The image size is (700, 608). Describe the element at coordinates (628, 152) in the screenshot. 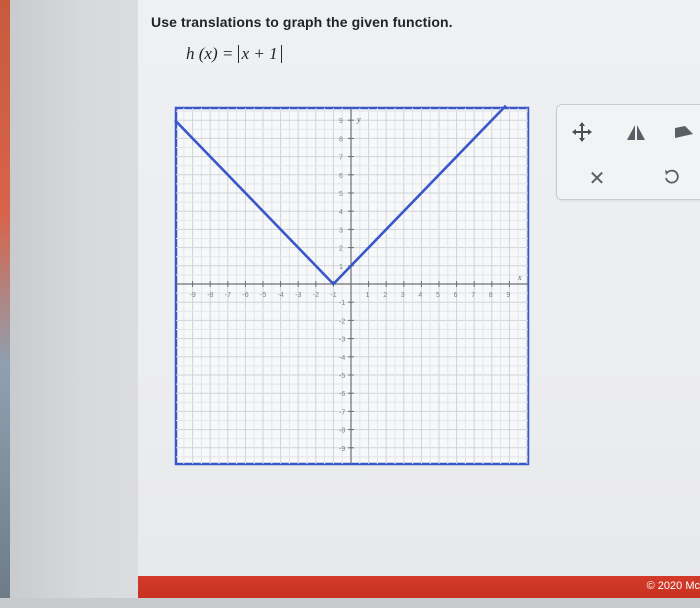

I see `graph-toolbox: ✕` at that location.